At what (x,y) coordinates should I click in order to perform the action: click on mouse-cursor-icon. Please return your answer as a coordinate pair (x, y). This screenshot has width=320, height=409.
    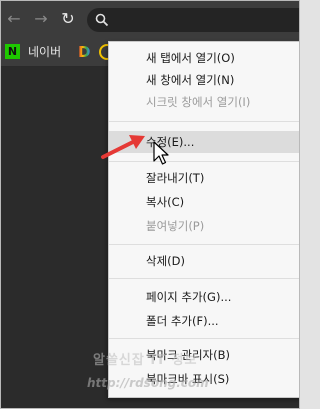
    Looking at the image, I should click on (161, 153).